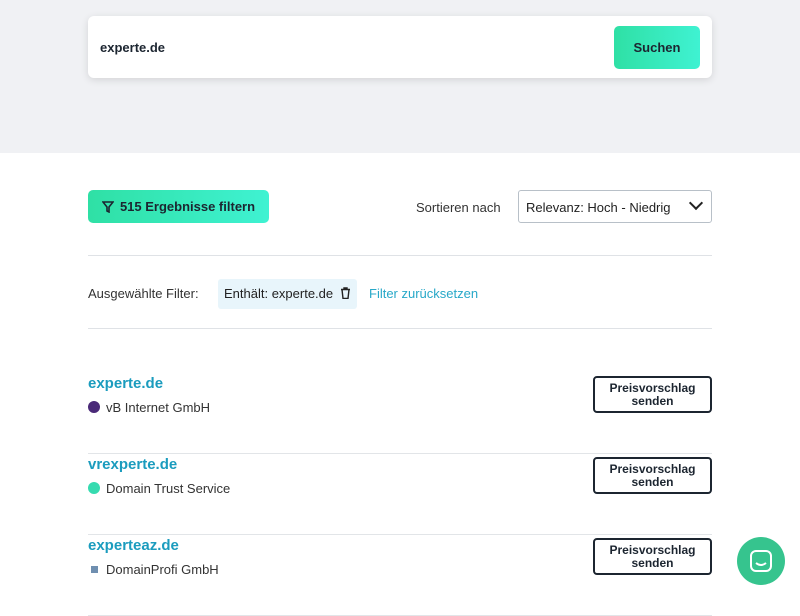 This screenshot has height=616, width=800. What do you see at coordinates (657, 47) in the screenshot?
I see `search-button: Suchen` at bounding box center [657, 47].